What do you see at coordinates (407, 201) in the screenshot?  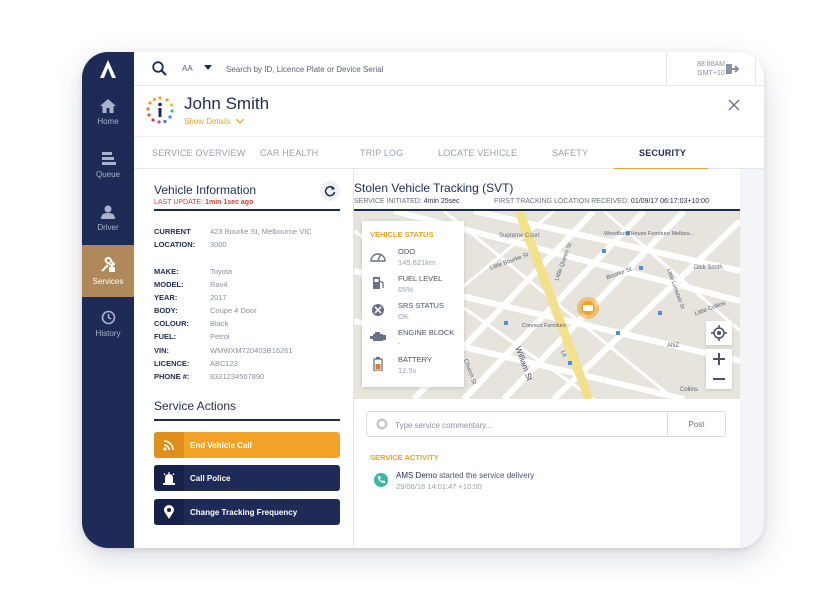 I see `service-initiated: SERVICE INITIATED: 4min 25sec` at bounding box center [407, 201].